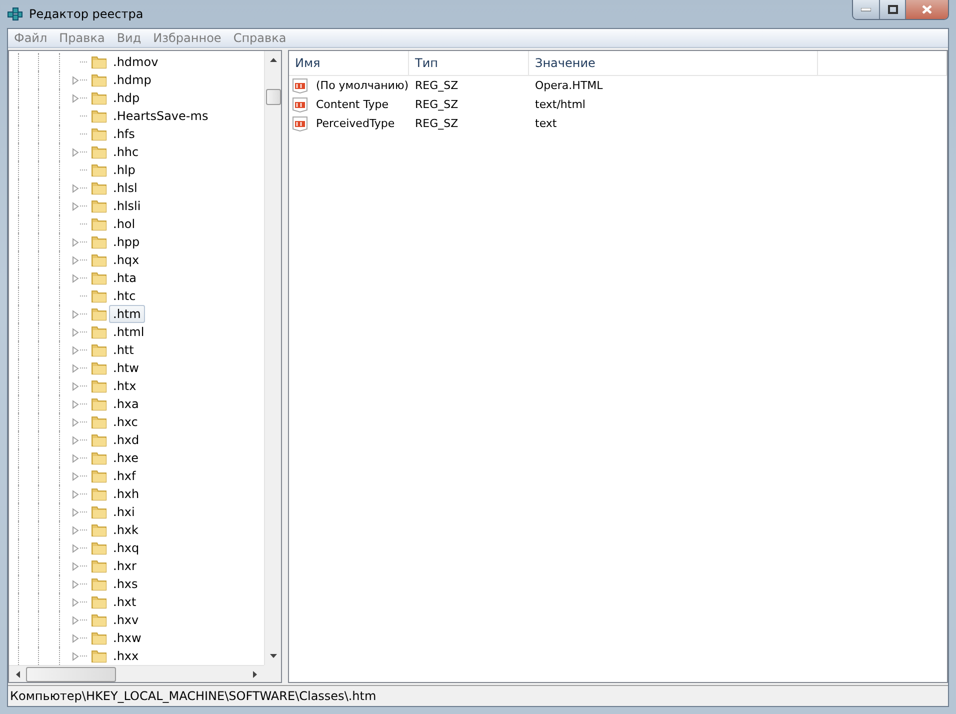 Image resolution: width=956 pixels, height=714 pixels. I want to click on tree-item: .hxw, so click(127, 638).